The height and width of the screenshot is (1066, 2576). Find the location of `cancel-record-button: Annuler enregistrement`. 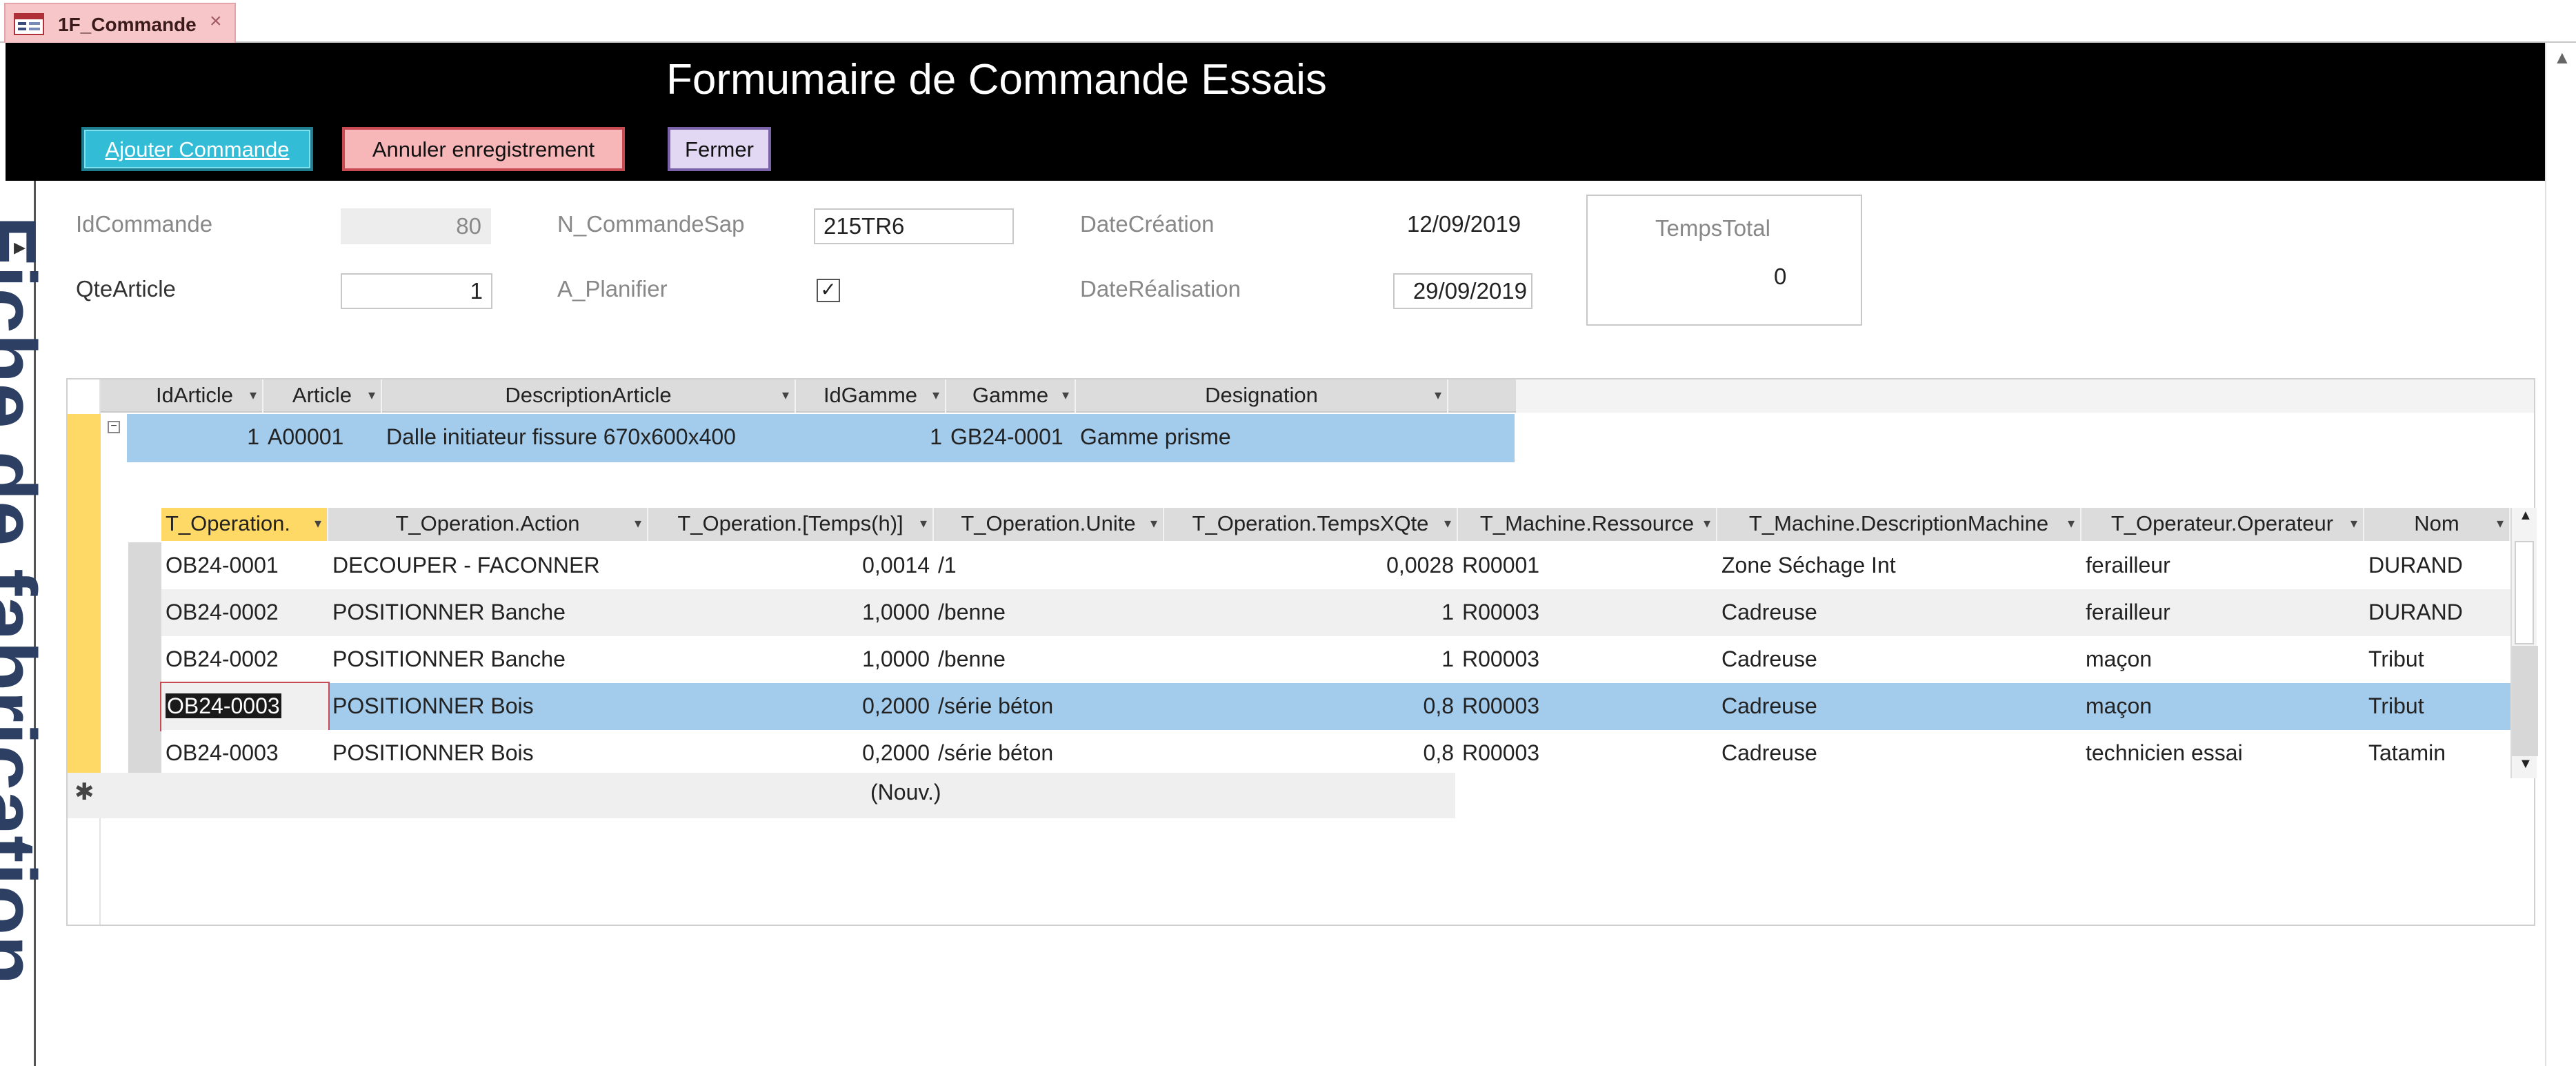

cancel-record-button: Annuler enregistrement is located at coordinates (483, 149).